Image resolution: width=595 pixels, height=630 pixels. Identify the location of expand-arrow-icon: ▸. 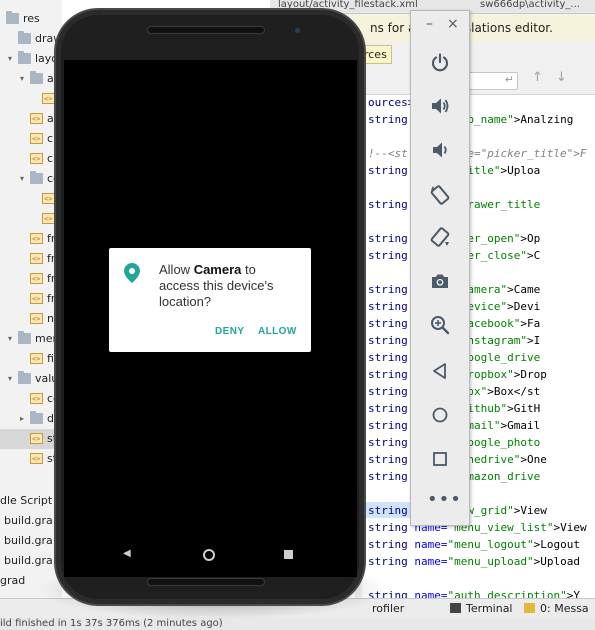
(22, 419).